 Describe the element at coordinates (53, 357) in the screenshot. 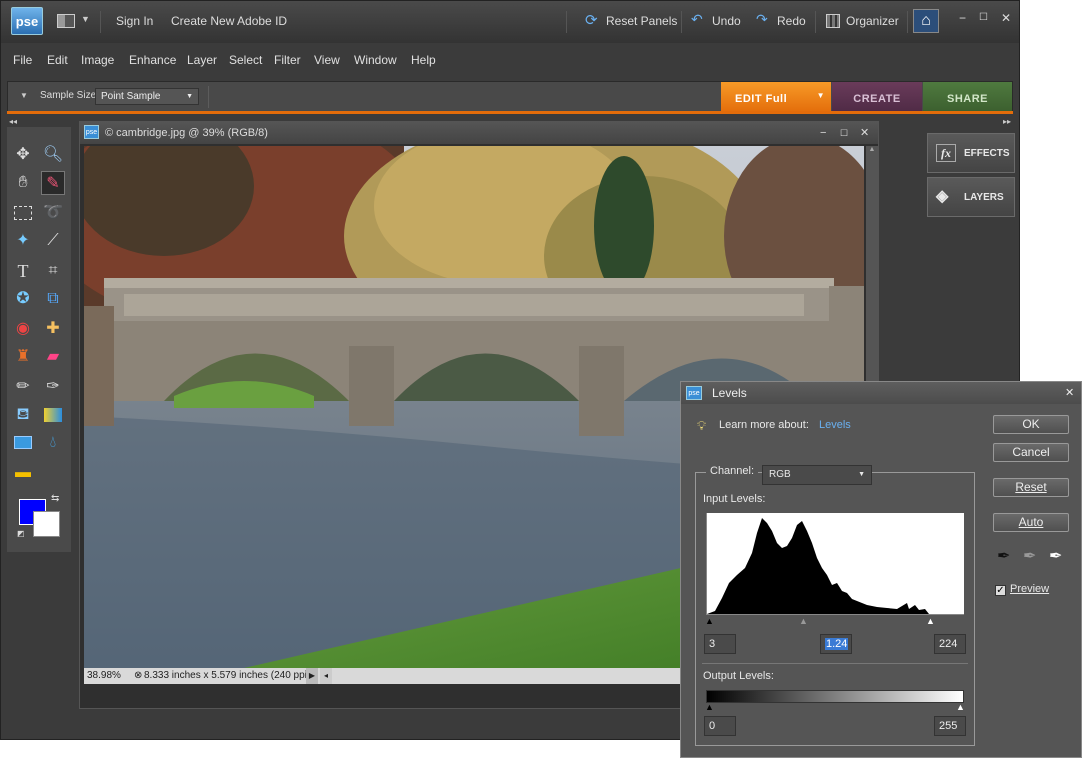

I see `eraser-tool-icon: ▰` at that location.